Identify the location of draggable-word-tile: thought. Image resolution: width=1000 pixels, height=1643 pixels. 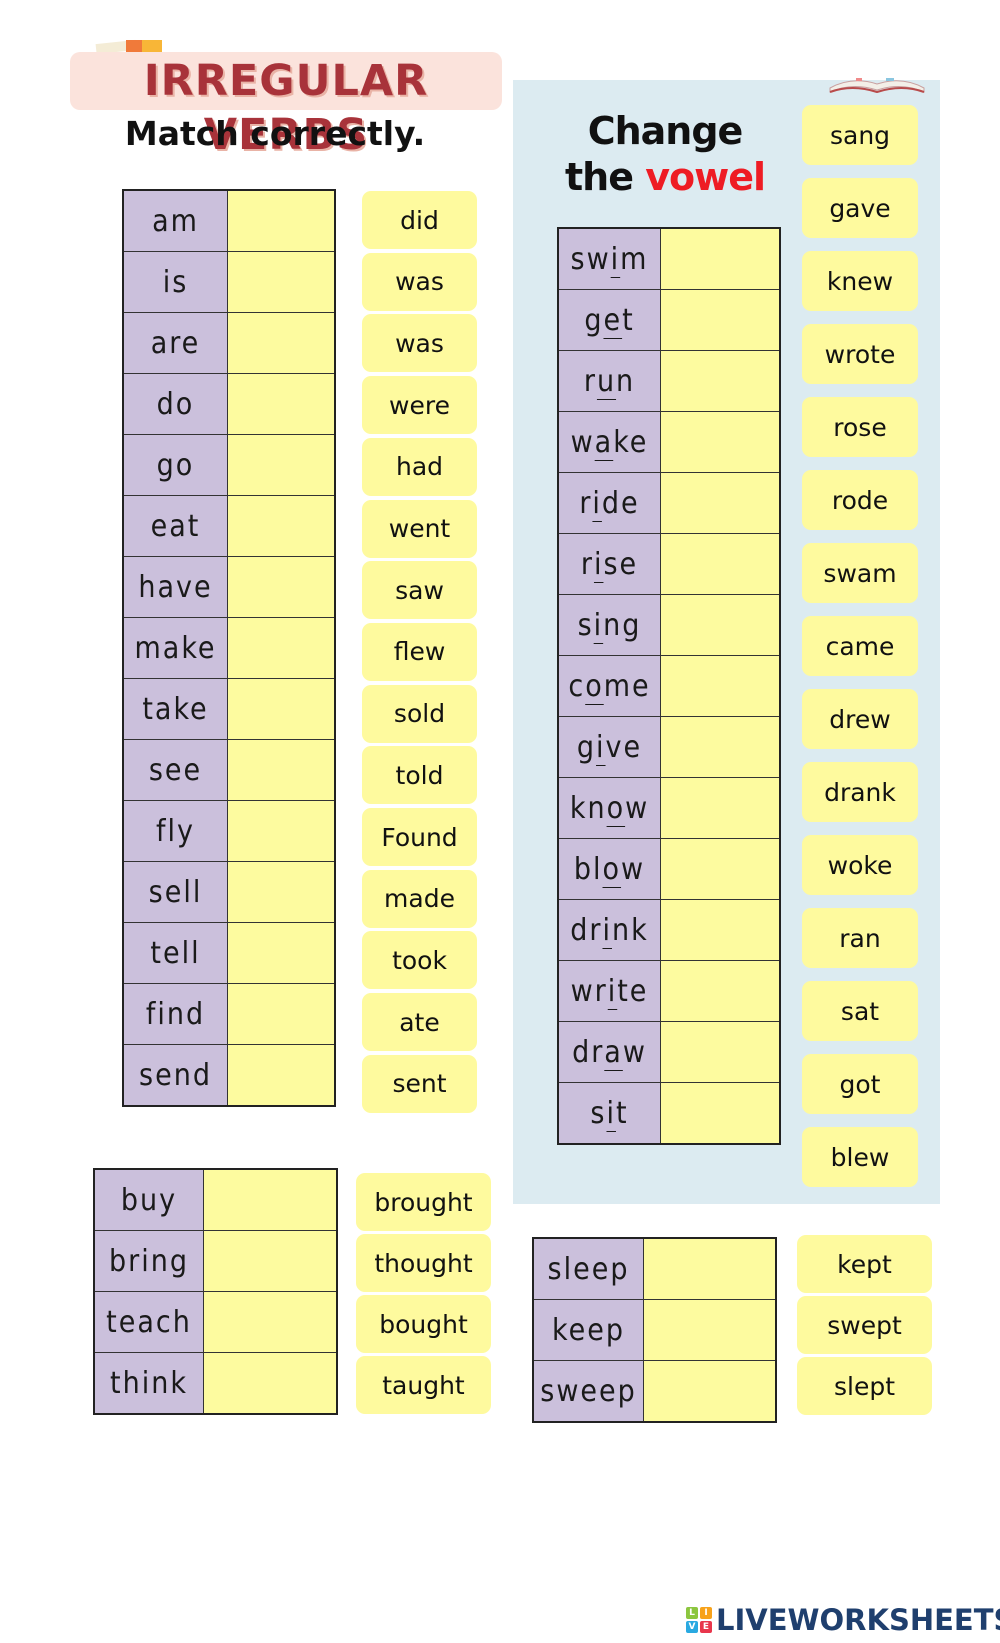
(423, 1263).